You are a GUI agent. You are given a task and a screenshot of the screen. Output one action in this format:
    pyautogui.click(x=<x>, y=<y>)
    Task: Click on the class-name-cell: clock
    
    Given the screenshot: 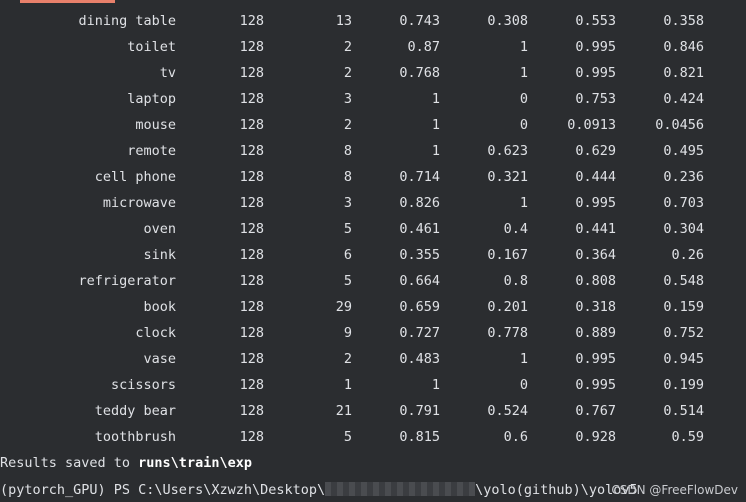 What is the action you would take?
    pyautogui.click(x=155, y=333)
    